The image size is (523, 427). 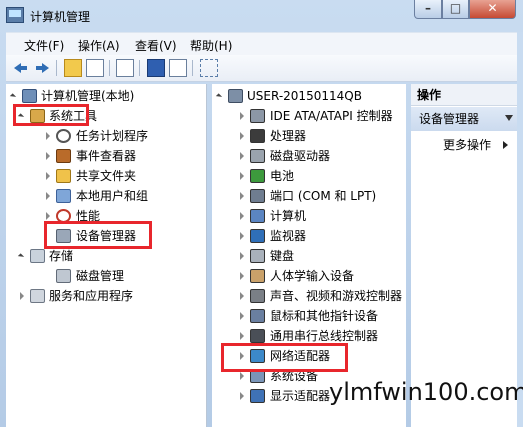 I want to click on monitor-icon, so click(x=257, y=236).